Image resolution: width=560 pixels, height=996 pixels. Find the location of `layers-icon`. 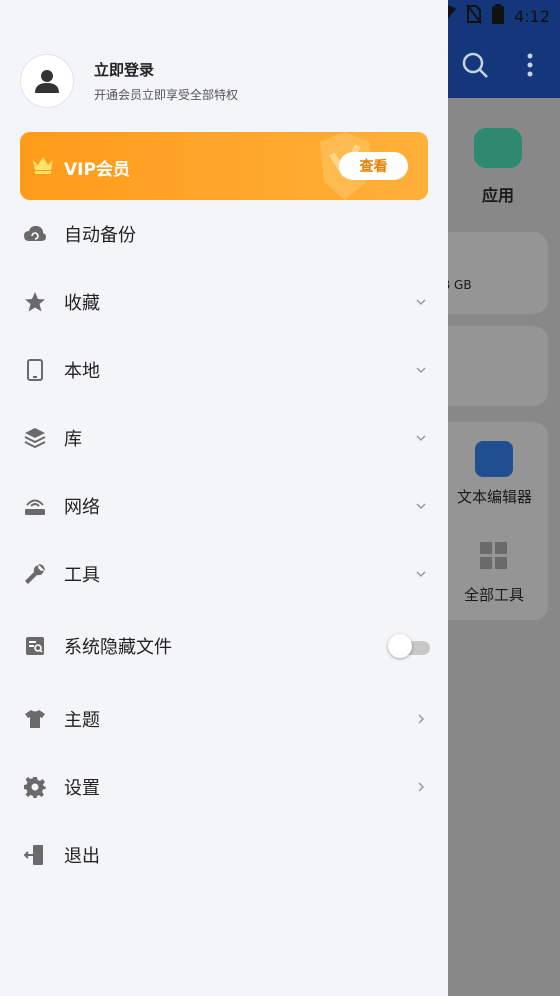

layers-icon is located at coordinates (35, 438).